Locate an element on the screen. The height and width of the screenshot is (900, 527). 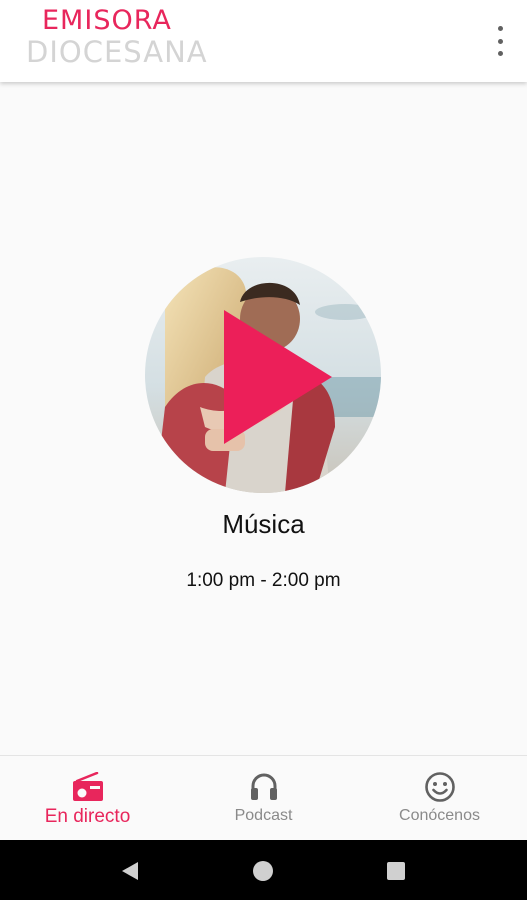
headphones-icon is located at coordinates (264, 787).